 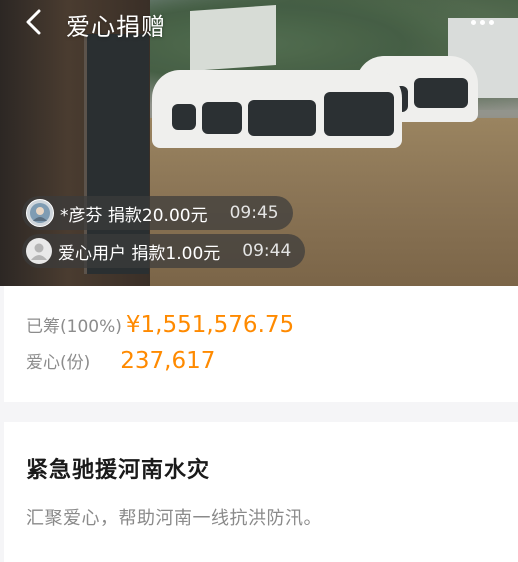 What do you see at coordinates (39, 251) in the screenshot?
I see `default-user-avatar` at bounding box center [39, 251].